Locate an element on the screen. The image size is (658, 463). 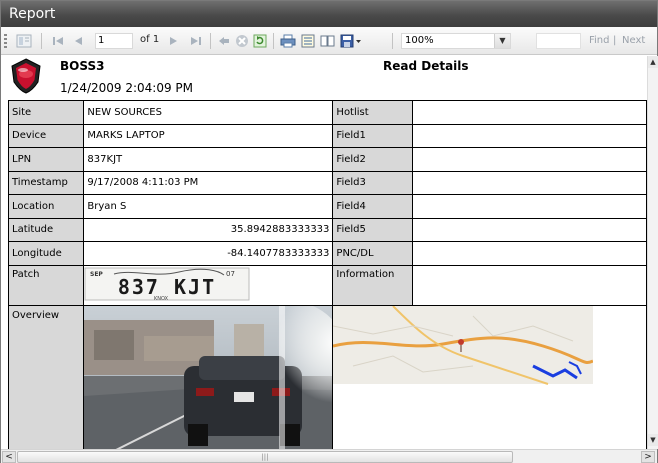
field4-label: Field4 is located at coordinates (372, 206).